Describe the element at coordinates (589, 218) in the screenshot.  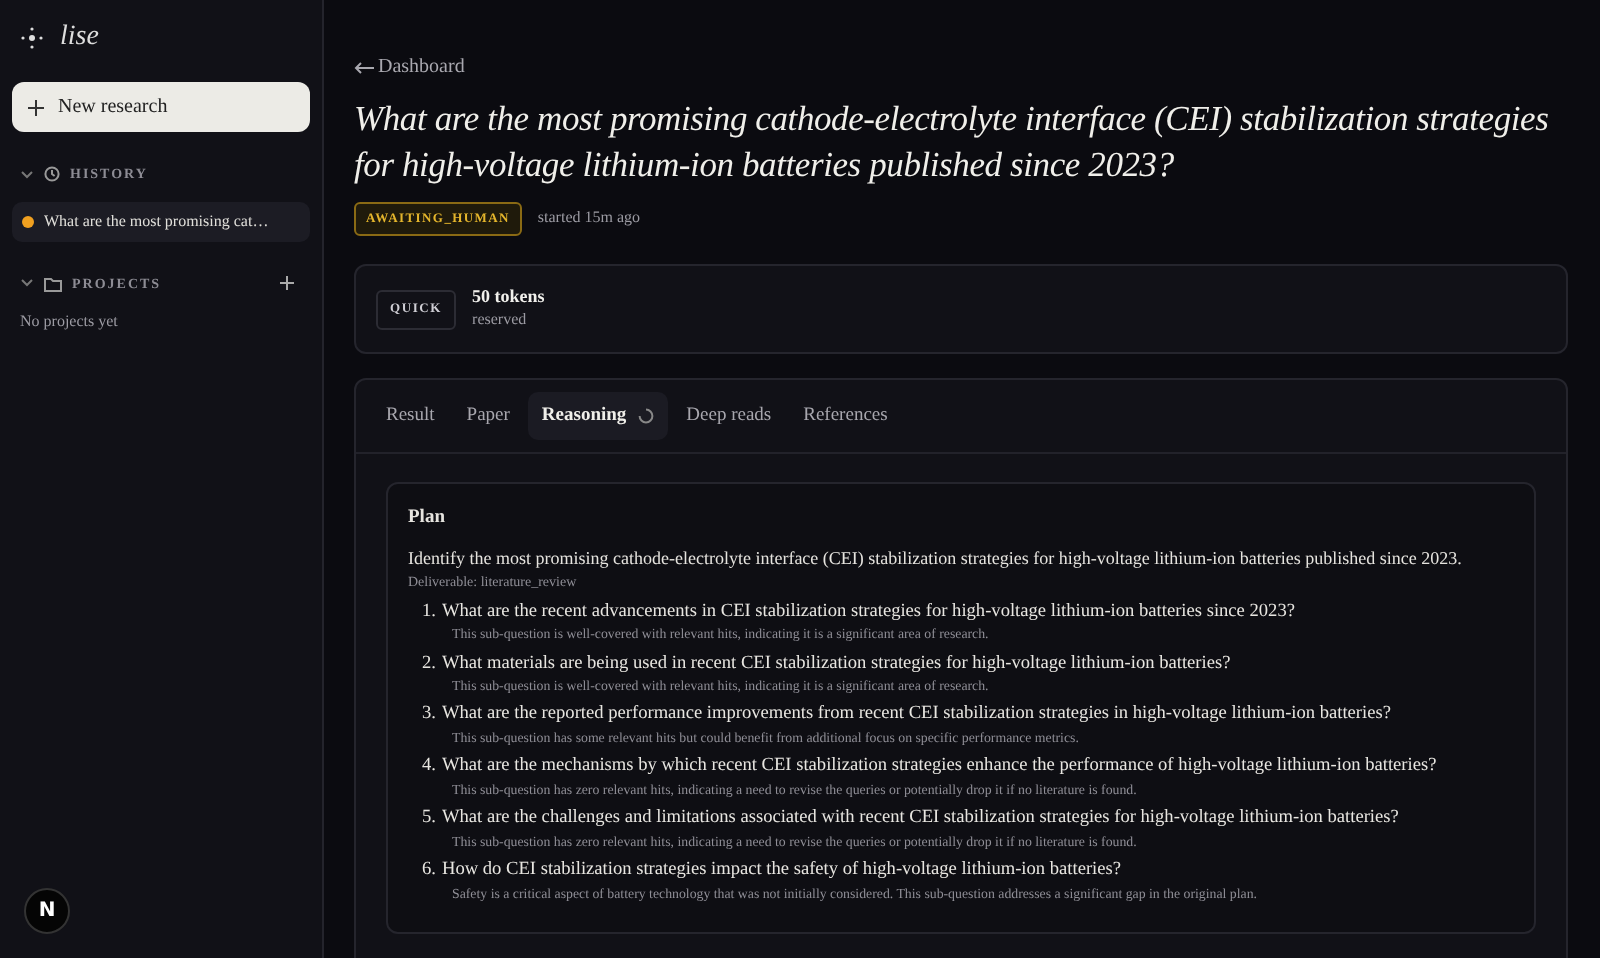
I see `started-time: started 15m ago` at that location.